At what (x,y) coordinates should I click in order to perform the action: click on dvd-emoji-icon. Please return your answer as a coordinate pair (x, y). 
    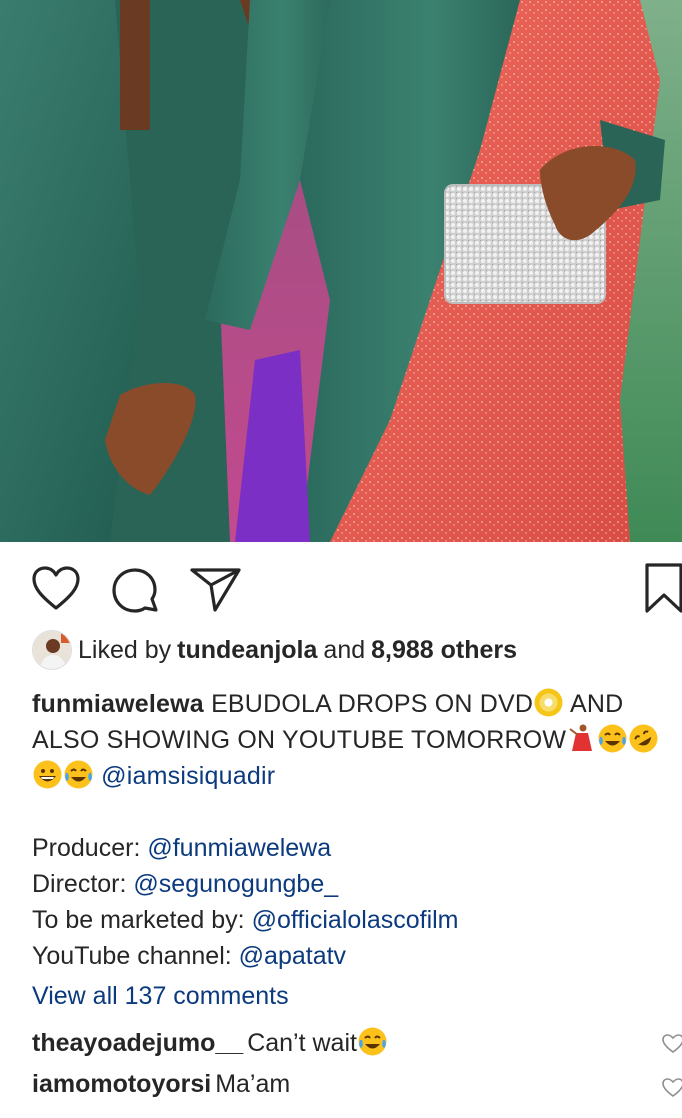
    Looking at the image, I should click on (548, 702).